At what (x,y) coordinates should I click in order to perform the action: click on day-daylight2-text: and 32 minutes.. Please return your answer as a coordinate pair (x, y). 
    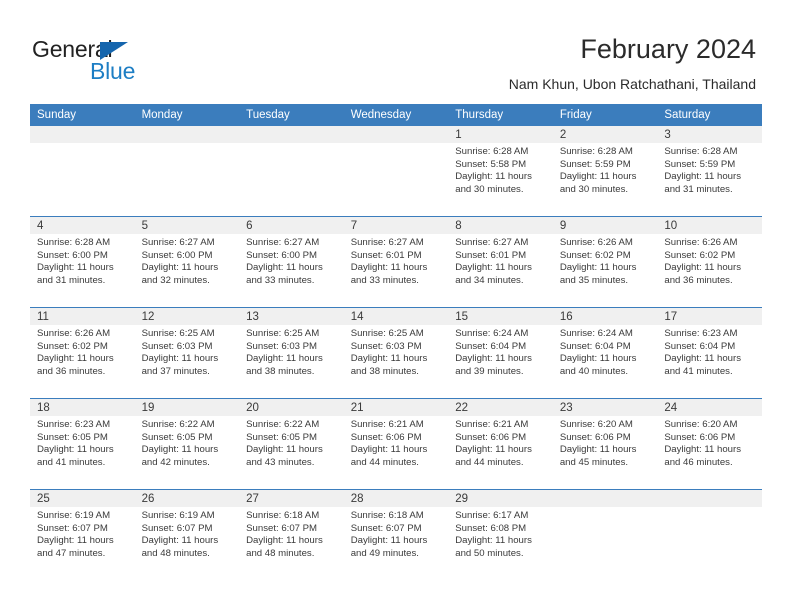
    Looking at the image, I should click on (175, 280).